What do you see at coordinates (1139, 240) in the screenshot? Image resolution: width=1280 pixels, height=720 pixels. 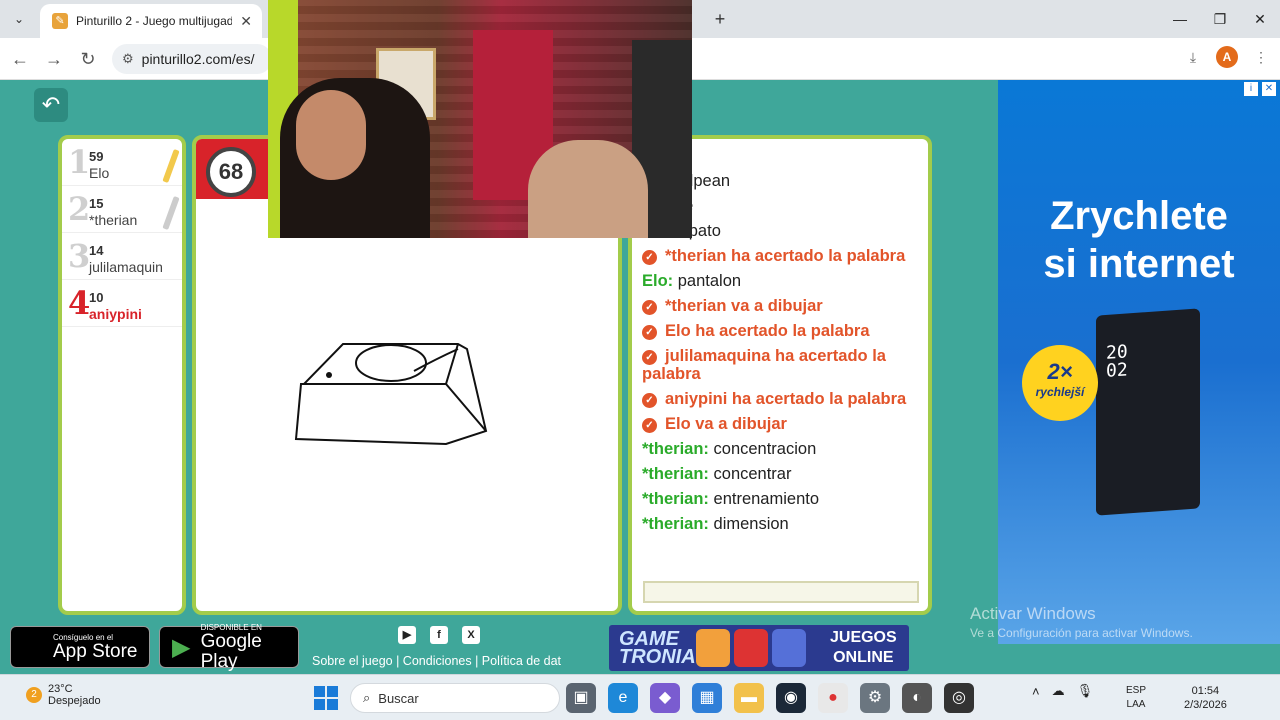 I see `ad-title: Zrychlete si internet` at bounding box center [1139, 240].